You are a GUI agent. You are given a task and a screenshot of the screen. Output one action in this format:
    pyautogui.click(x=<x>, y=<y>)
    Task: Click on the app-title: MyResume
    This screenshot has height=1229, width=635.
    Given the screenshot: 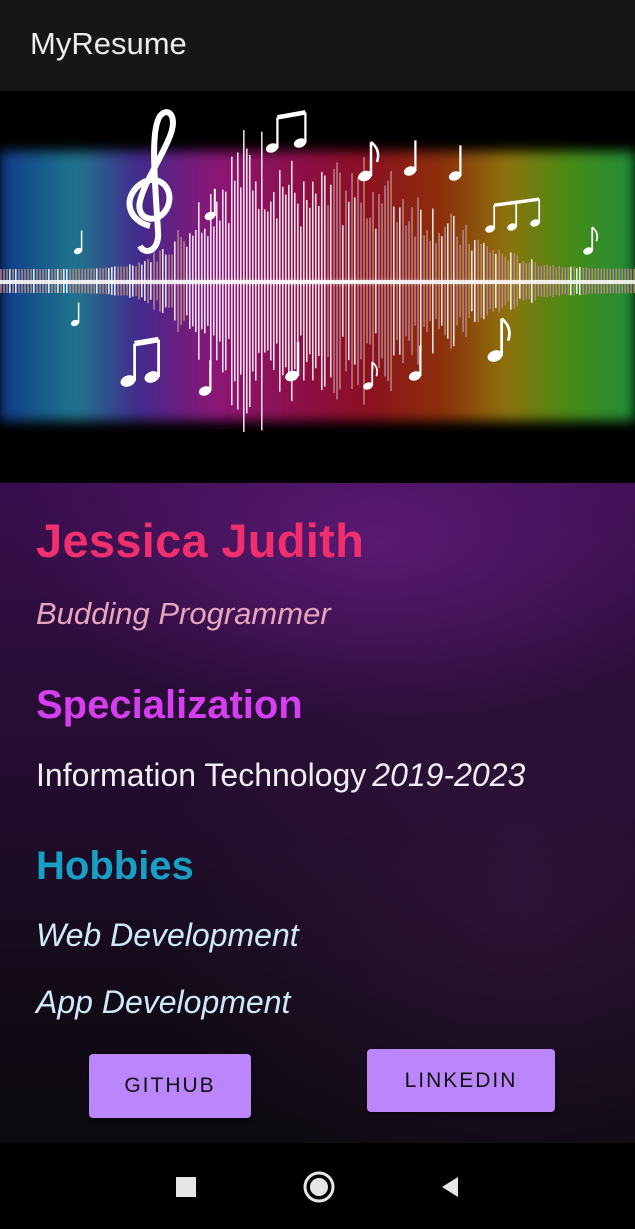 What is the action you would take?
    pyautogui.click(x=108, y=43)
    